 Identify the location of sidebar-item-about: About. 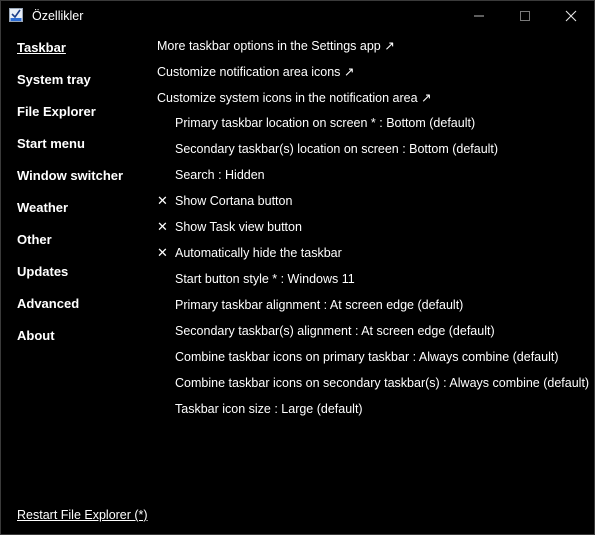
(36, 335).